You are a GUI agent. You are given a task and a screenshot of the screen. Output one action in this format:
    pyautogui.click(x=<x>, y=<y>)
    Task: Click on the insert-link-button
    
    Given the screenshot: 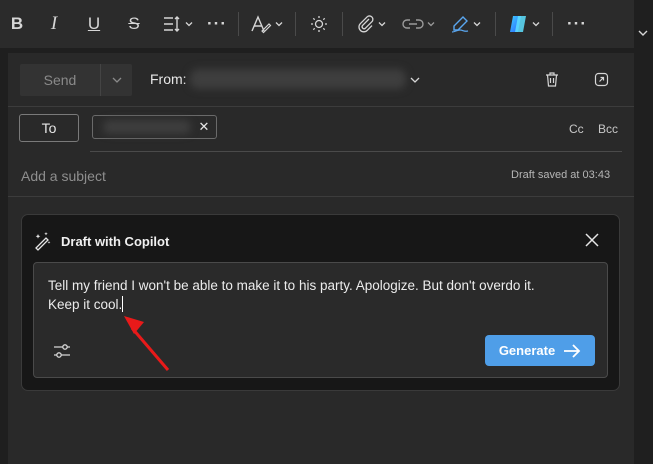 What is the action you would take?
    pyautogui.click(x=419, y=24)
    